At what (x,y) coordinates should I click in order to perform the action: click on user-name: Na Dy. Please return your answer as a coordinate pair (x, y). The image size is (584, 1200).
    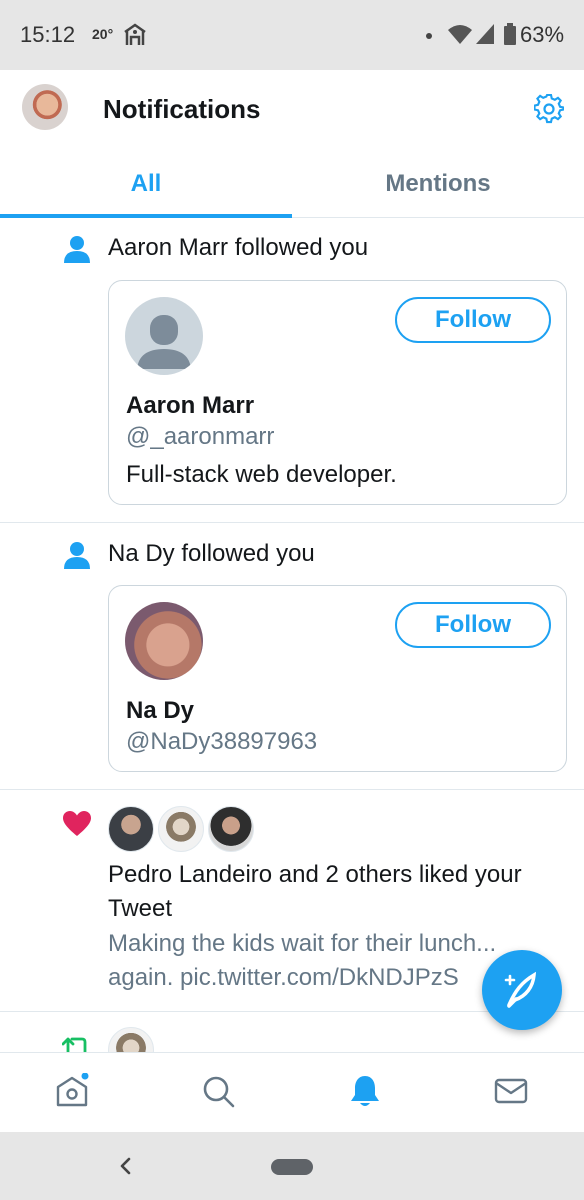
    Looking at the image, I should click on (160, 710).